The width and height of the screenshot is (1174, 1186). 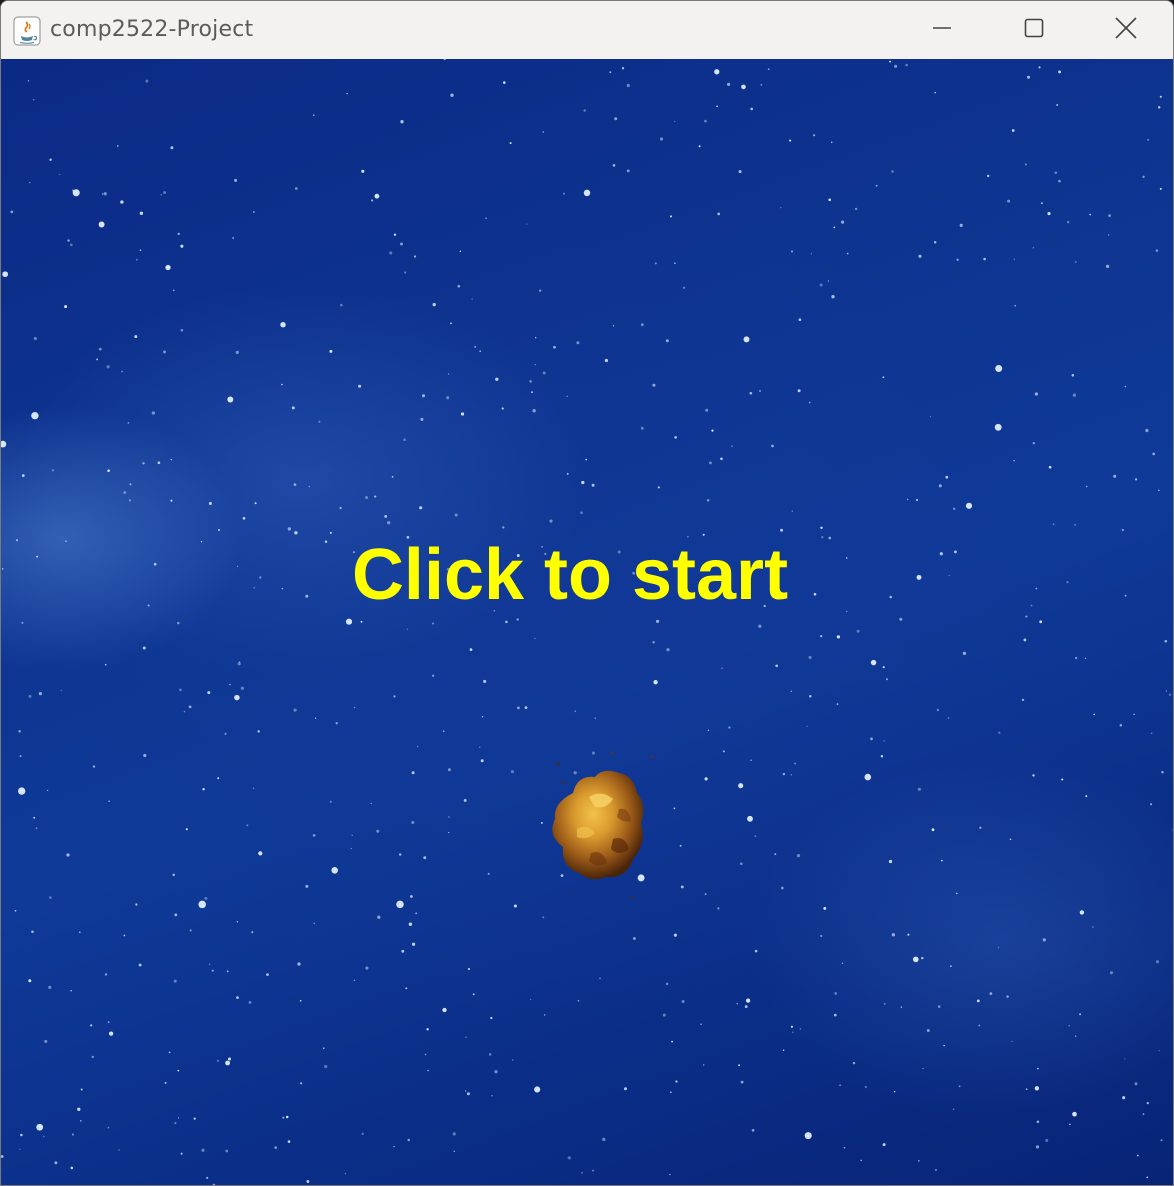 I want to click on close-button, so click(x=1126, y=30).